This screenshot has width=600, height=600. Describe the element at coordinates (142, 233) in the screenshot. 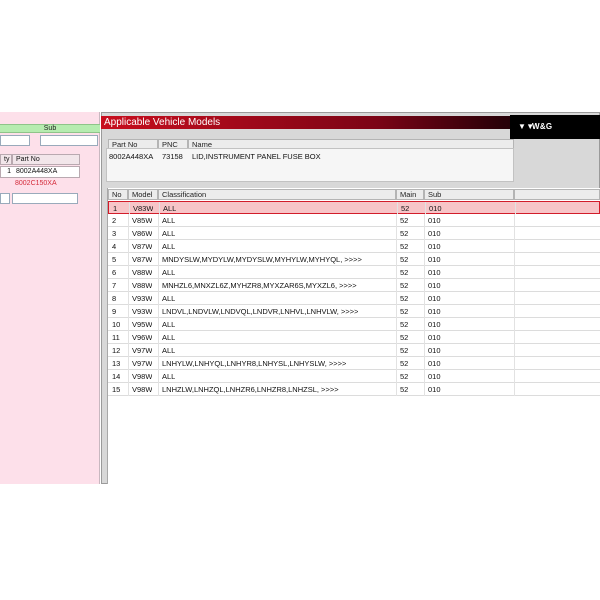

I see `cell-model: V86W` at that location.